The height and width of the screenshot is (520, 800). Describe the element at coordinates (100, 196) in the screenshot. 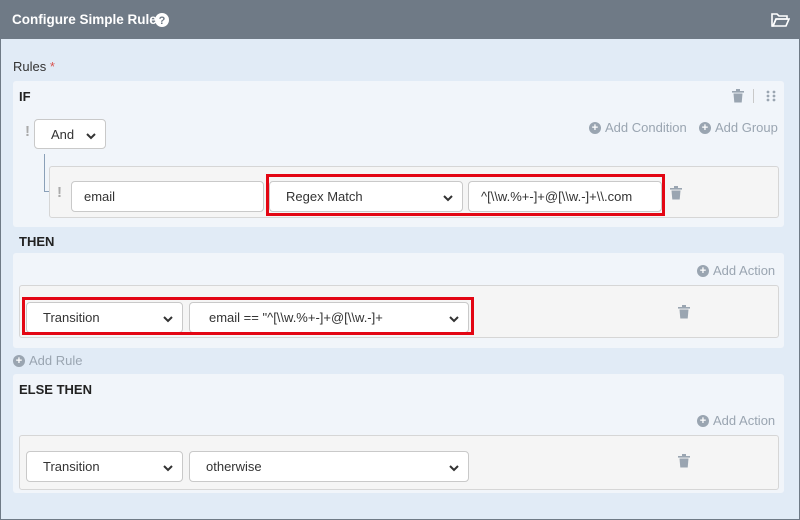

I see `condition-field-value: email` at that location.